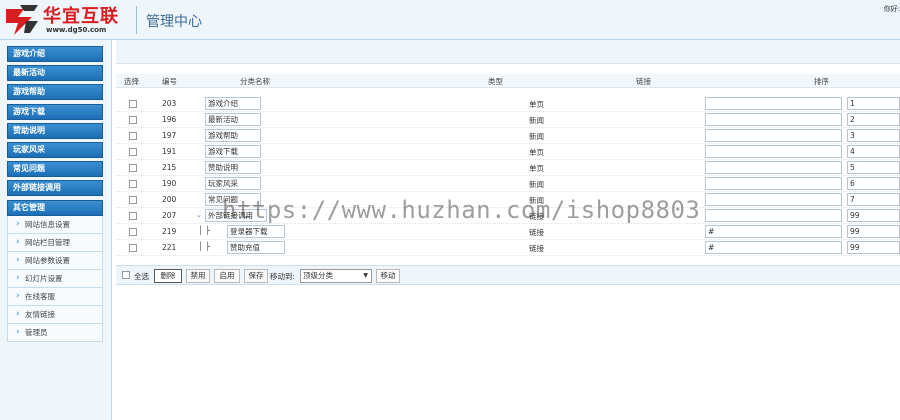 Image resolution: width=900 pixels, height=420 pixels. Describe the element at coordinates (508, 52) in the screenshot. I see `top-toolbar` at that location.